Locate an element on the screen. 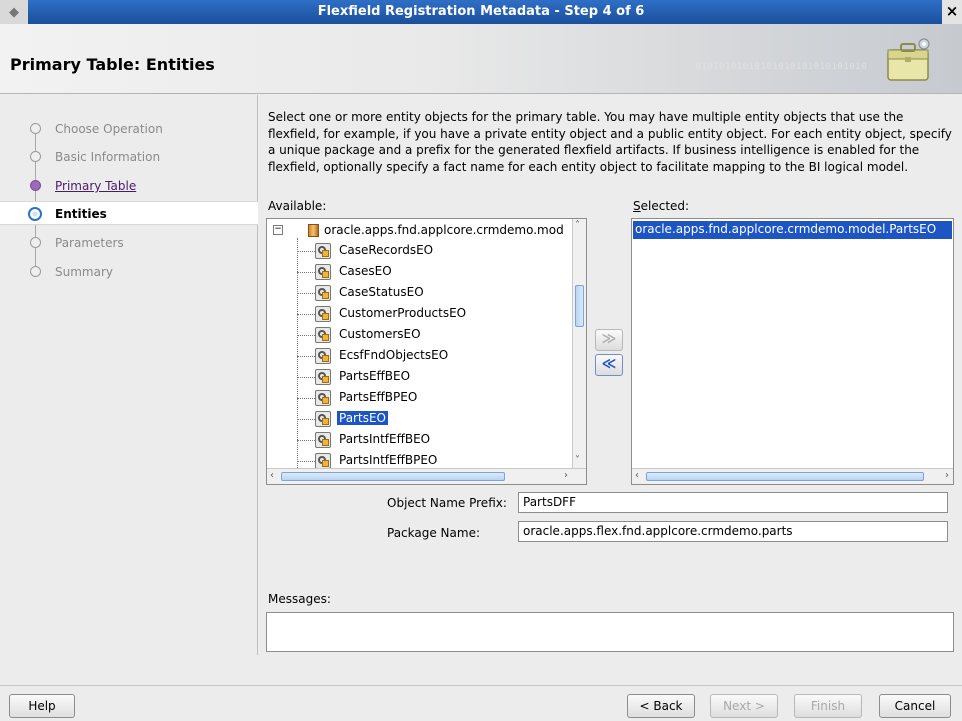 The width and height of the screenshot is (962, 721). cancel-button: Cancel is located at coordinates (915, 706).